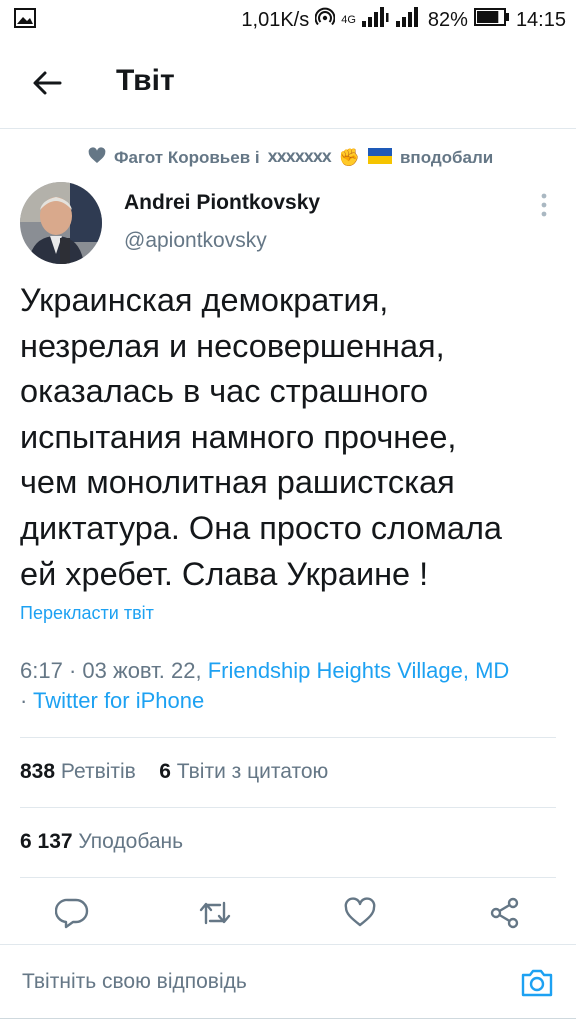 The height and width of the screenshot is (1024, 576). I want to click on back-arrow-icon, so click(47, 83).